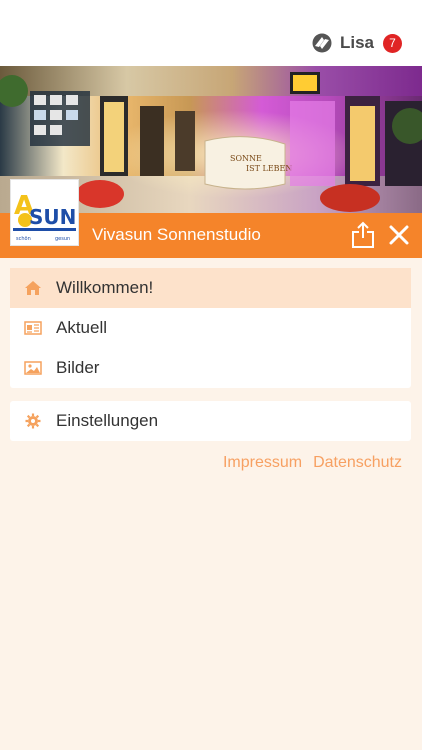 The height and width of the screenshot is (750, 422). Describe the element at coordinates (246, 158) in the screenshot. I see `desk-sign-line1: SONNE` at that location.